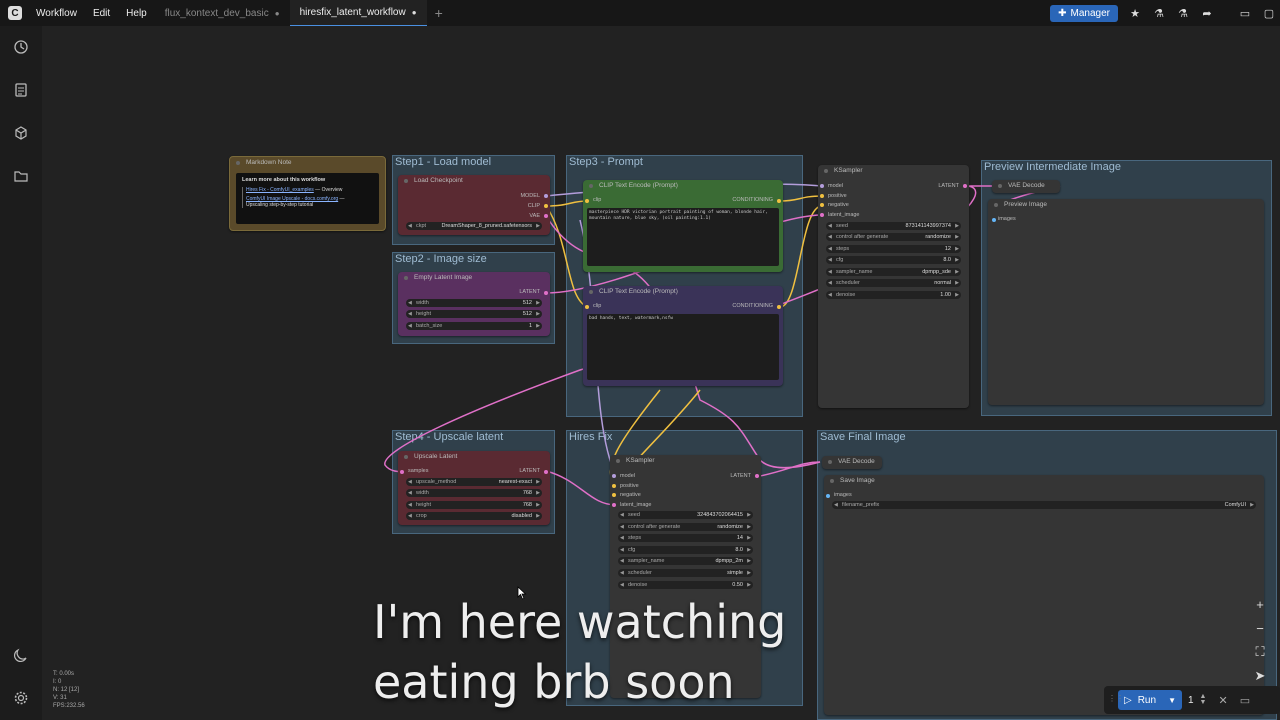  Describe the element at coordinates (1260, 676) in the screenshot. I see `pointer-mode-icon: ➤` at that location.